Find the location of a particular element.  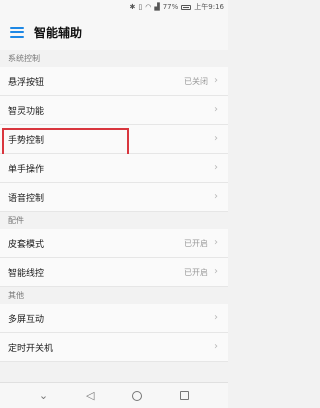

row-cover-mode: 皮套模式 已开启 › is located at coordinates (114, 243).